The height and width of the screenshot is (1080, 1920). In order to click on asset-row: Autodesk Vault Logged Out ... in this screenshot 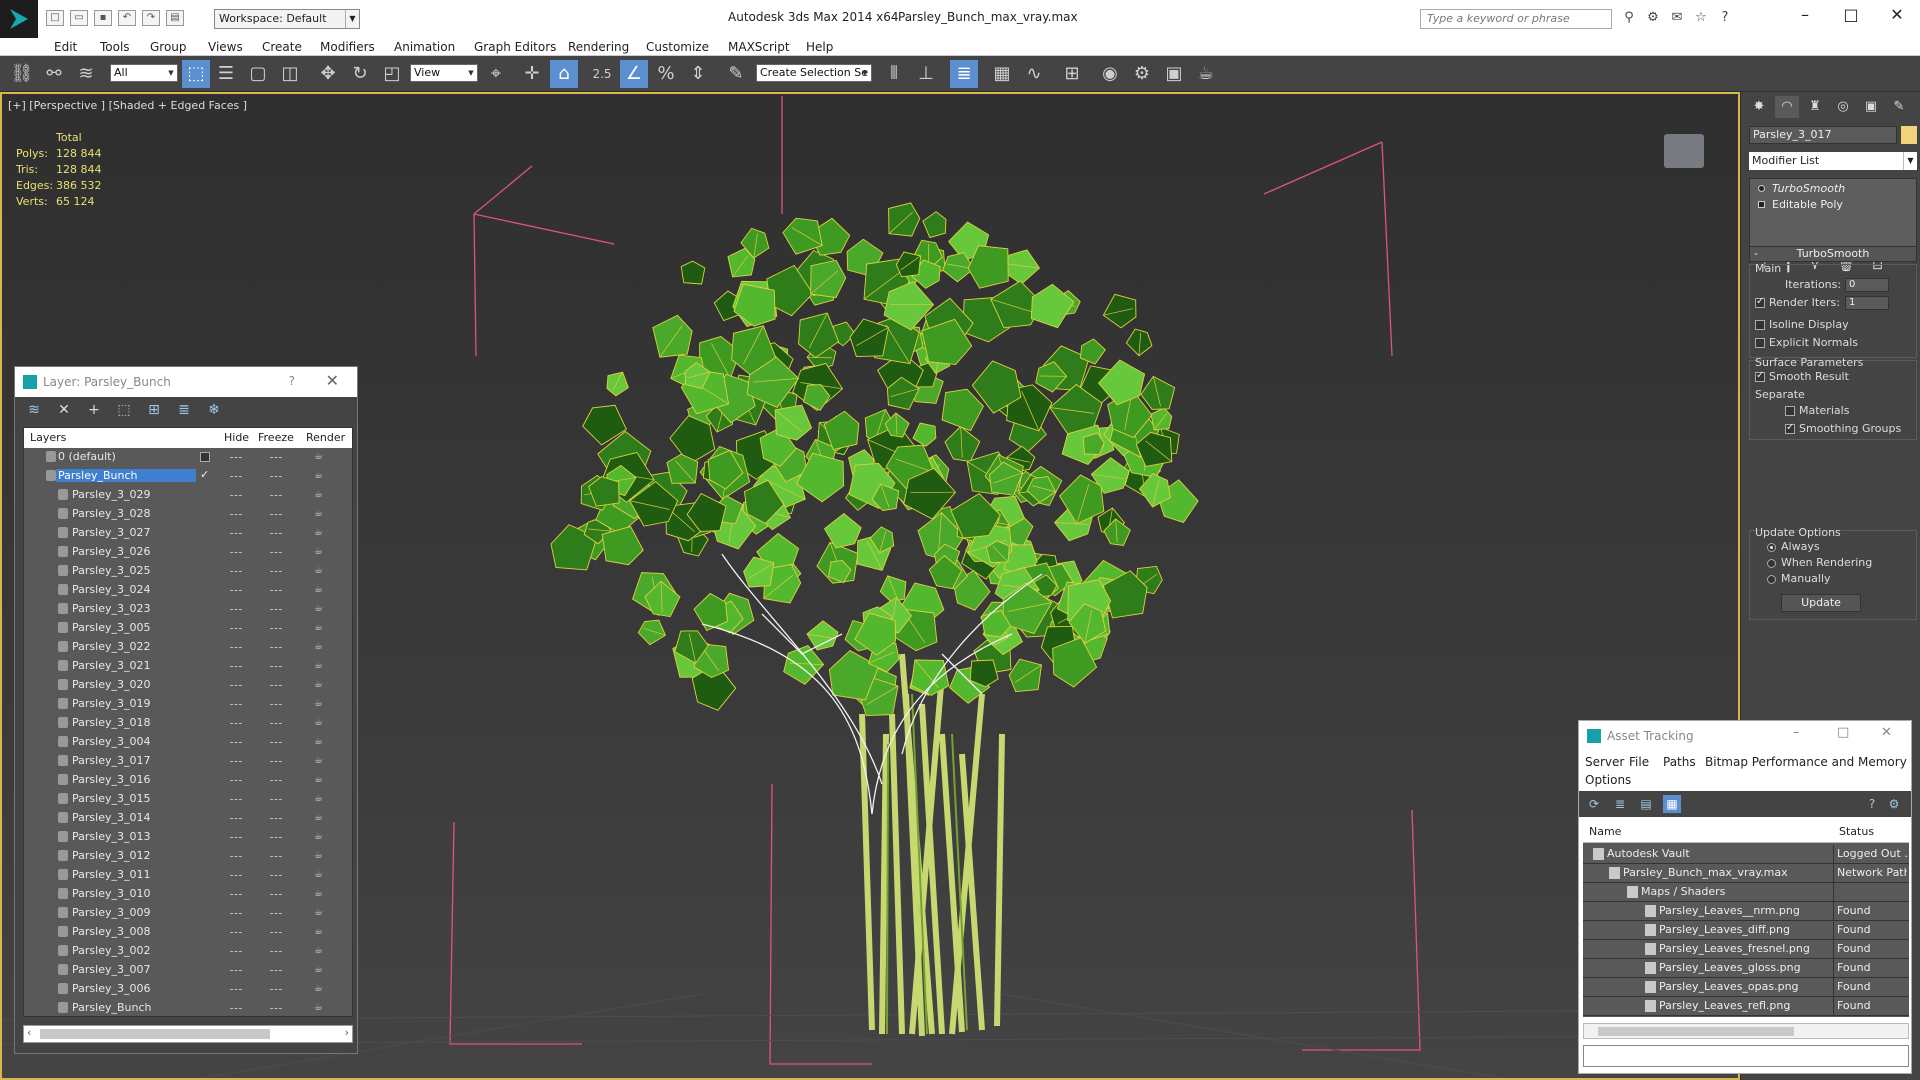, I will do `click(1746, 854)`.